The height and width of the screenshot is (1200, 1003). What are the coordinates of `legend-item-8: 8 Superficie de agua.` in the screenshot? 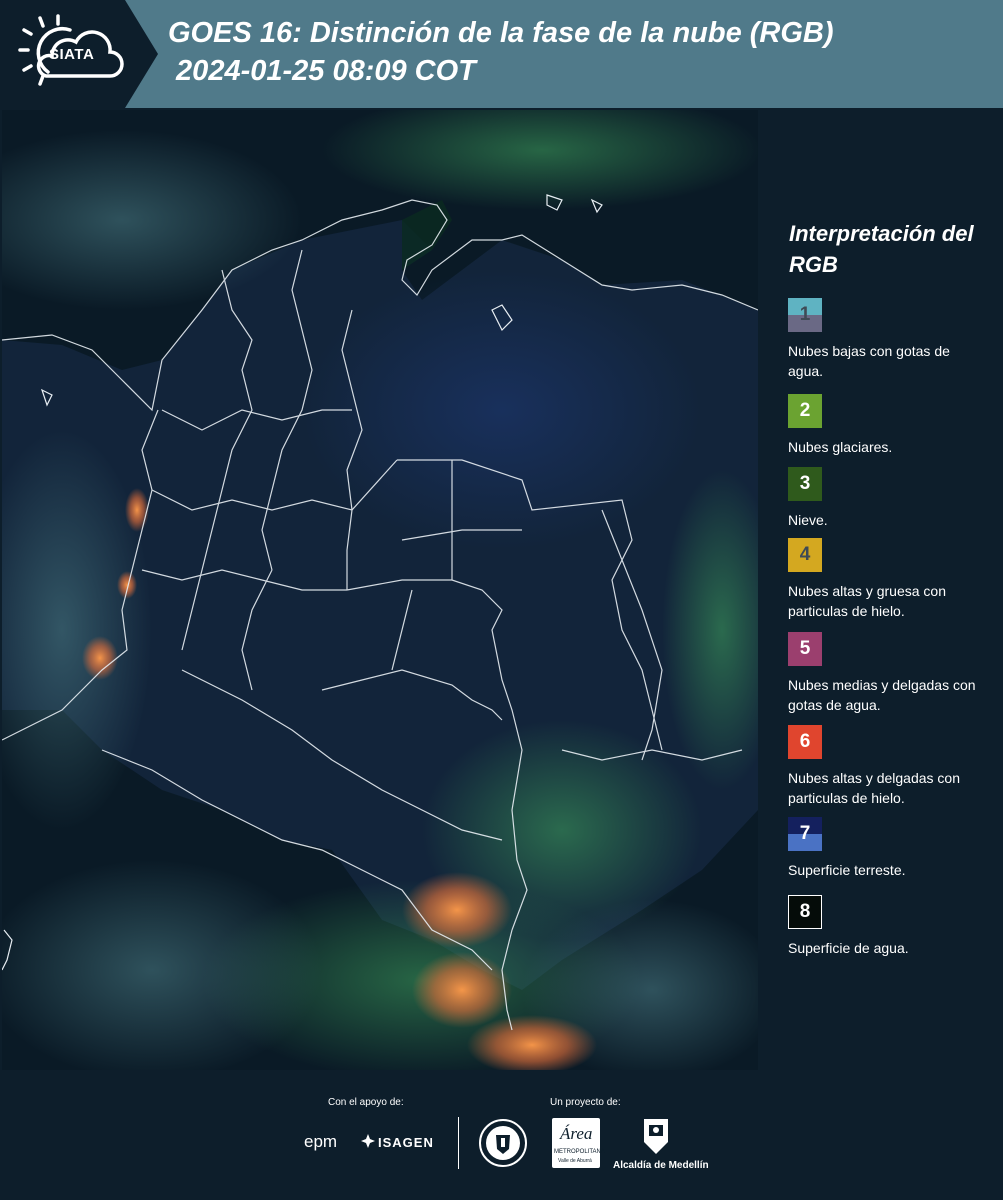 It's located at (893, 926).